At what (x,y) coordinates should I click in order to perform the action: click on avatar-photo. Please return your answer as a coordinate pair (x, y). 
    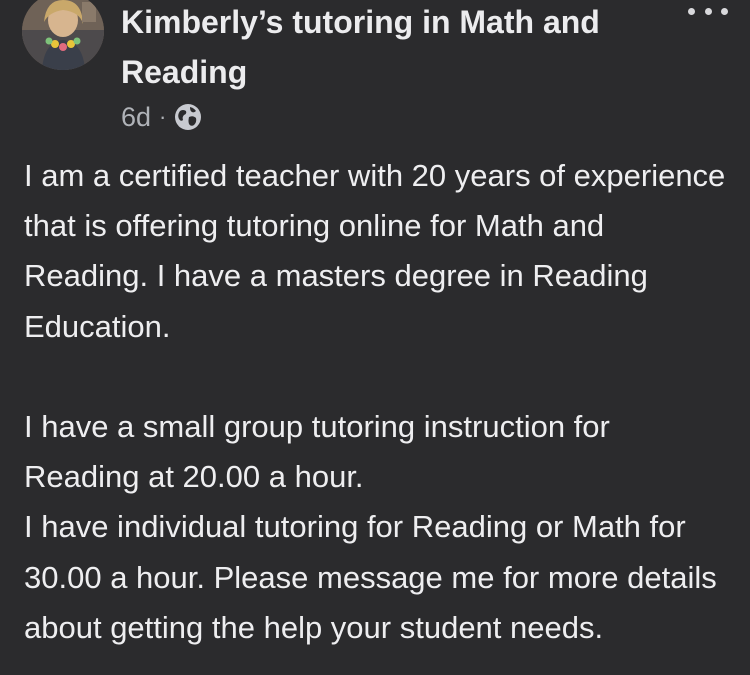
    Looking at the image, I should click on (63, 35).